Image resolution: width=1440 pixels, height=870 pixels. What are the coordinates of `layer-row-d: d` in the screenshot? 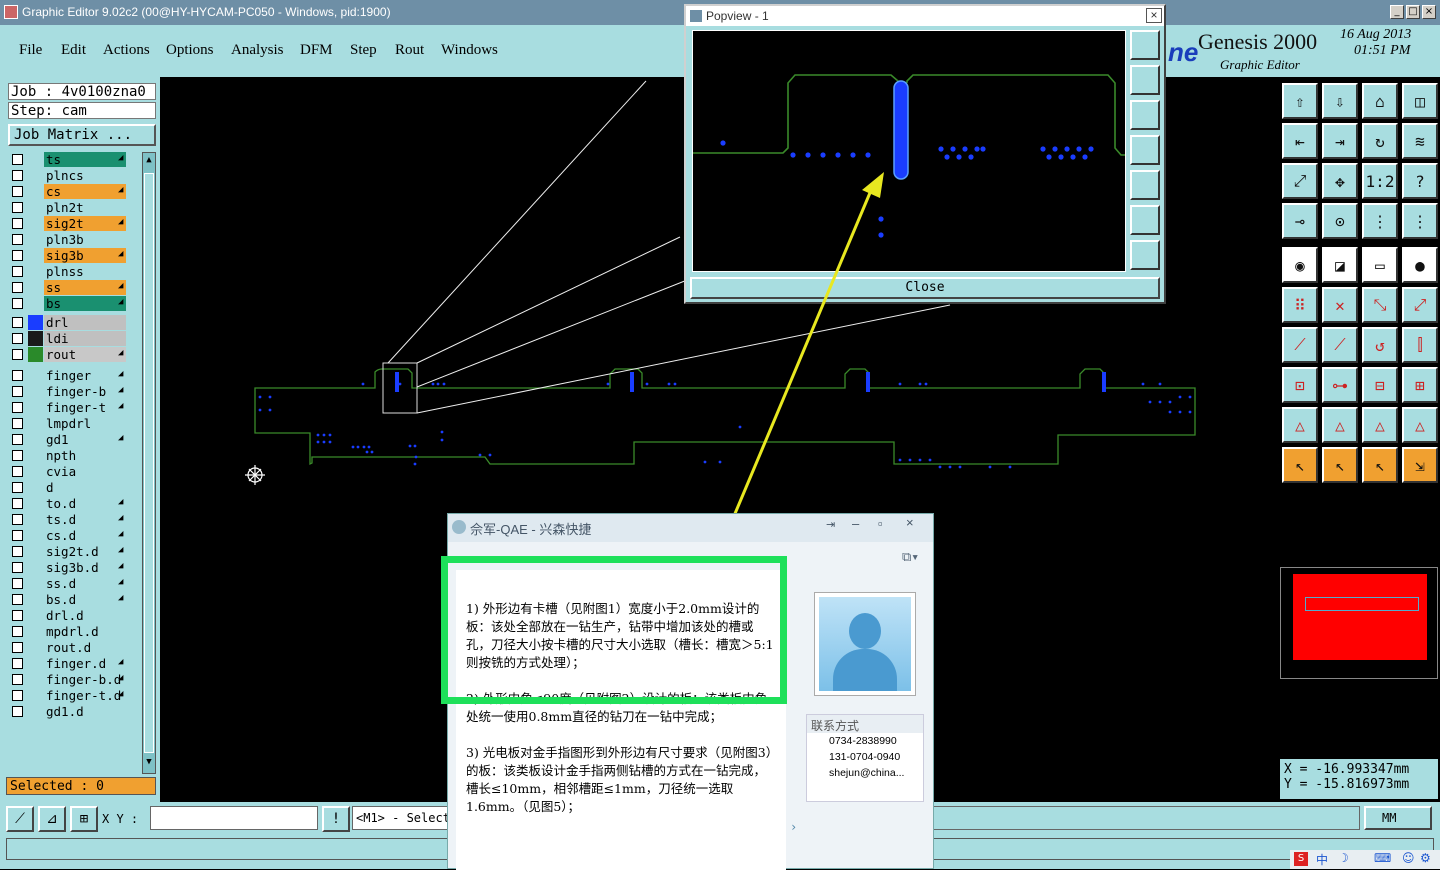 It's located at (75, 487).